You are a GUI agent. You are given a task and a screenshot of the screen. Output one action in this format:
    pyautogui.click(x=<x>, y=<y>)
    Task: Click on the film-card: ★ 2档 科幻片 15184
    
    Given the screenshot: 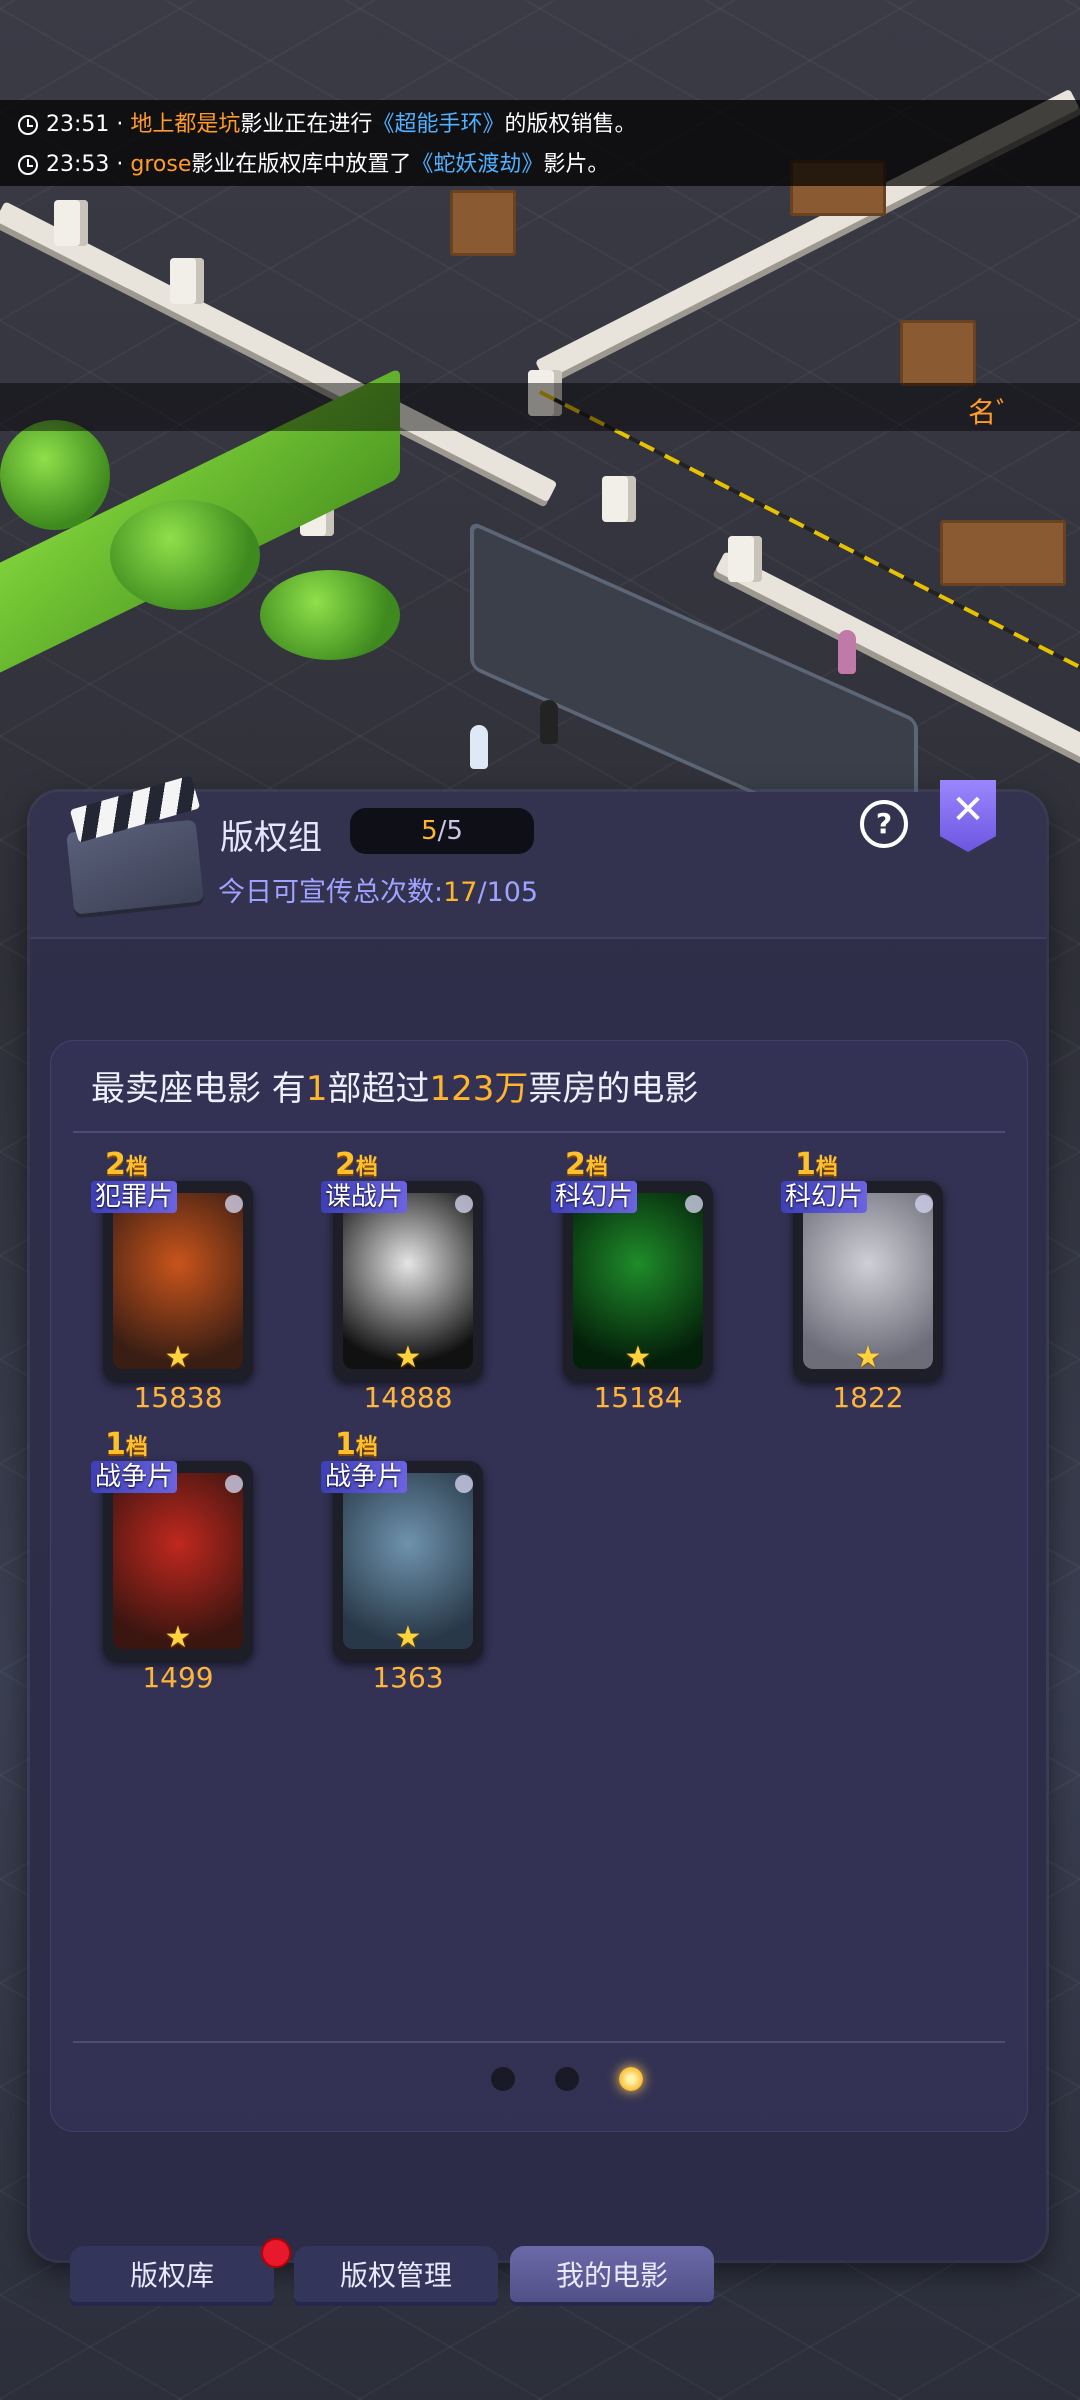 What is the action you would take?
    pyautogui.click(x=632, y=1280)
    